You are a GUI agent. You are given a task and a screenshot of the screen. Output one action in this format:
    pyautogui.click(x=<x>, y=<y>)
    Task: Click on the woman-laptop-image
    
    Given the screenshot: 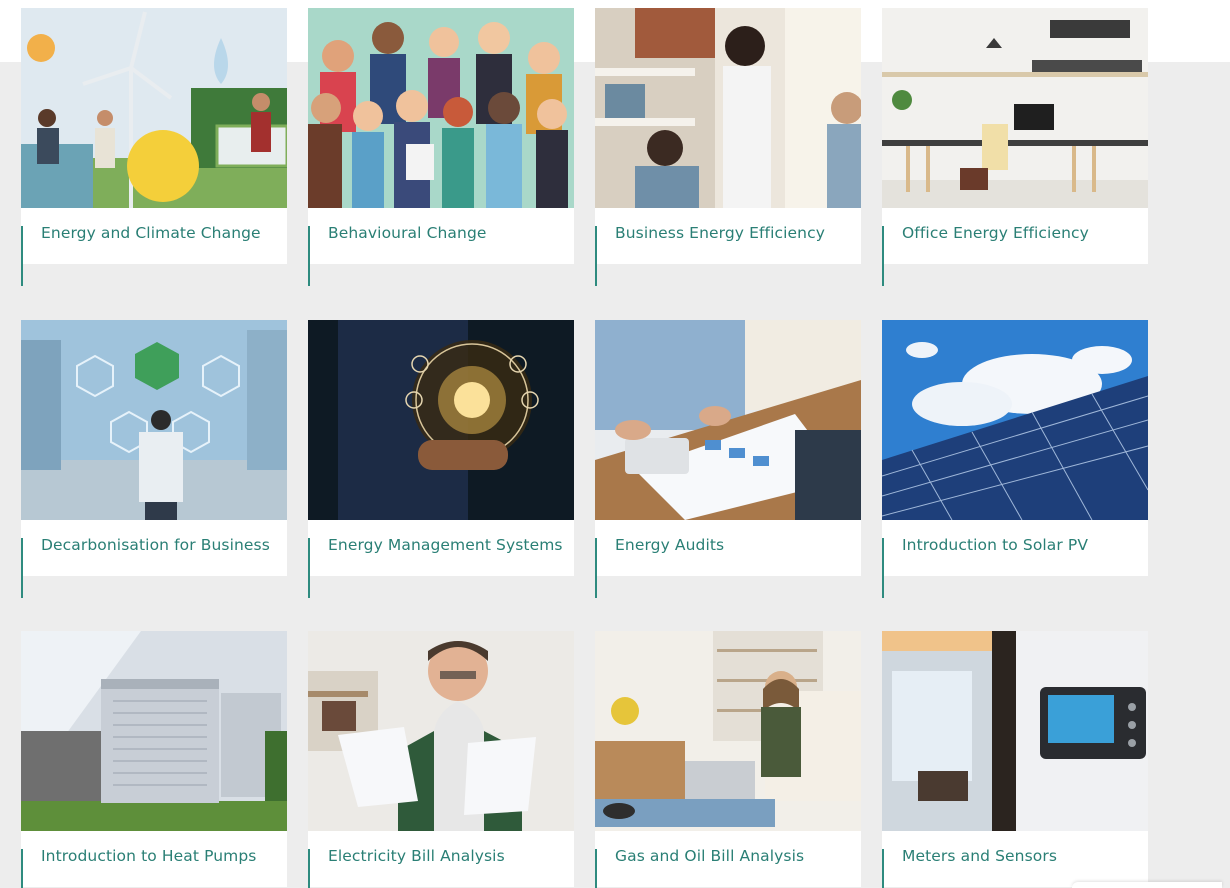 What is the action you would take?
    pyautogui.click(x=728, y=731)
    